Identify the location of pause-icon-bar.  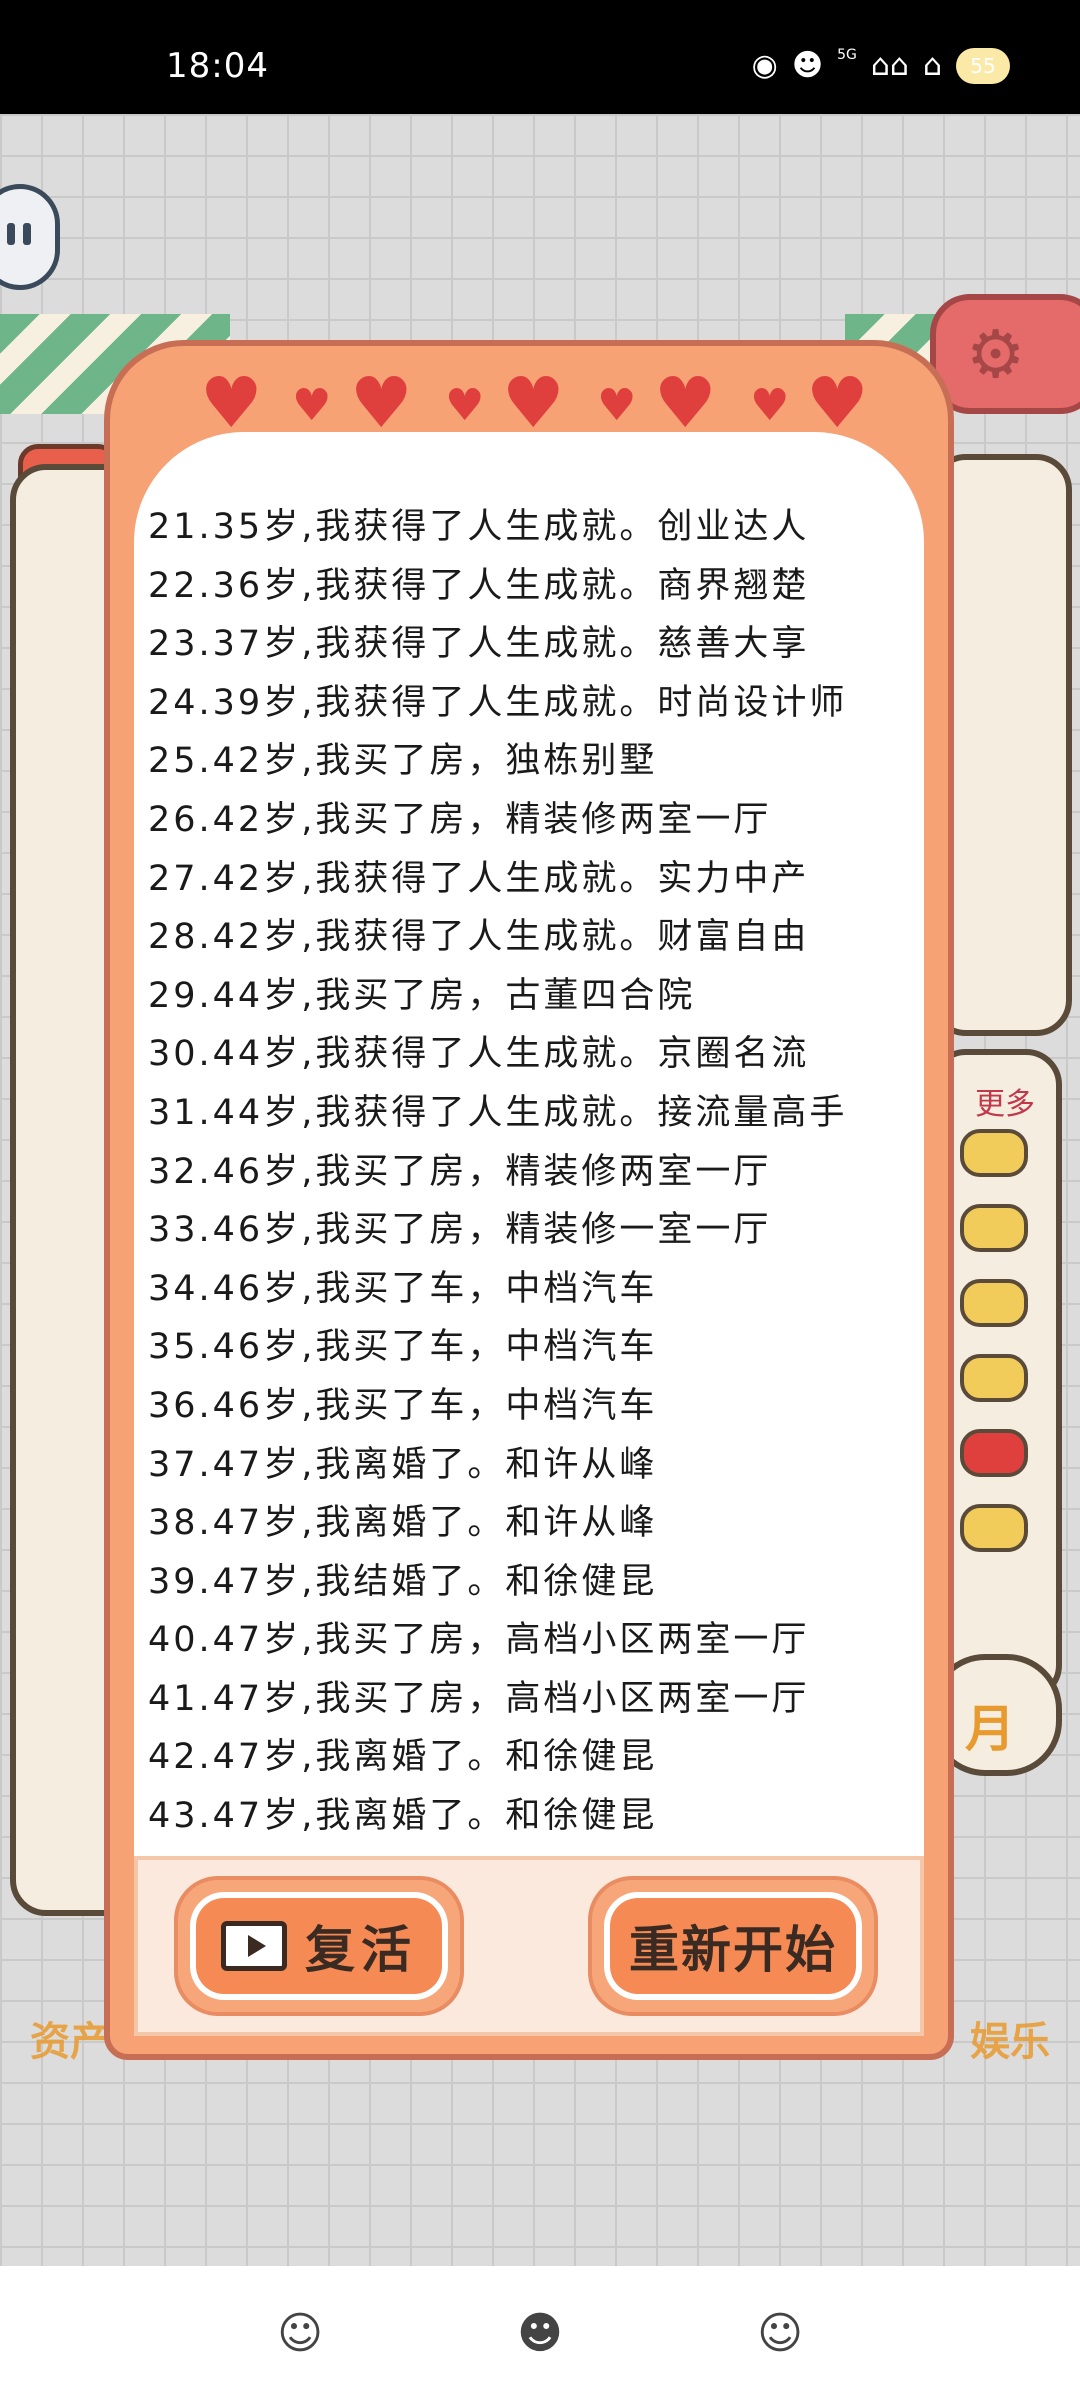
(27, 234).